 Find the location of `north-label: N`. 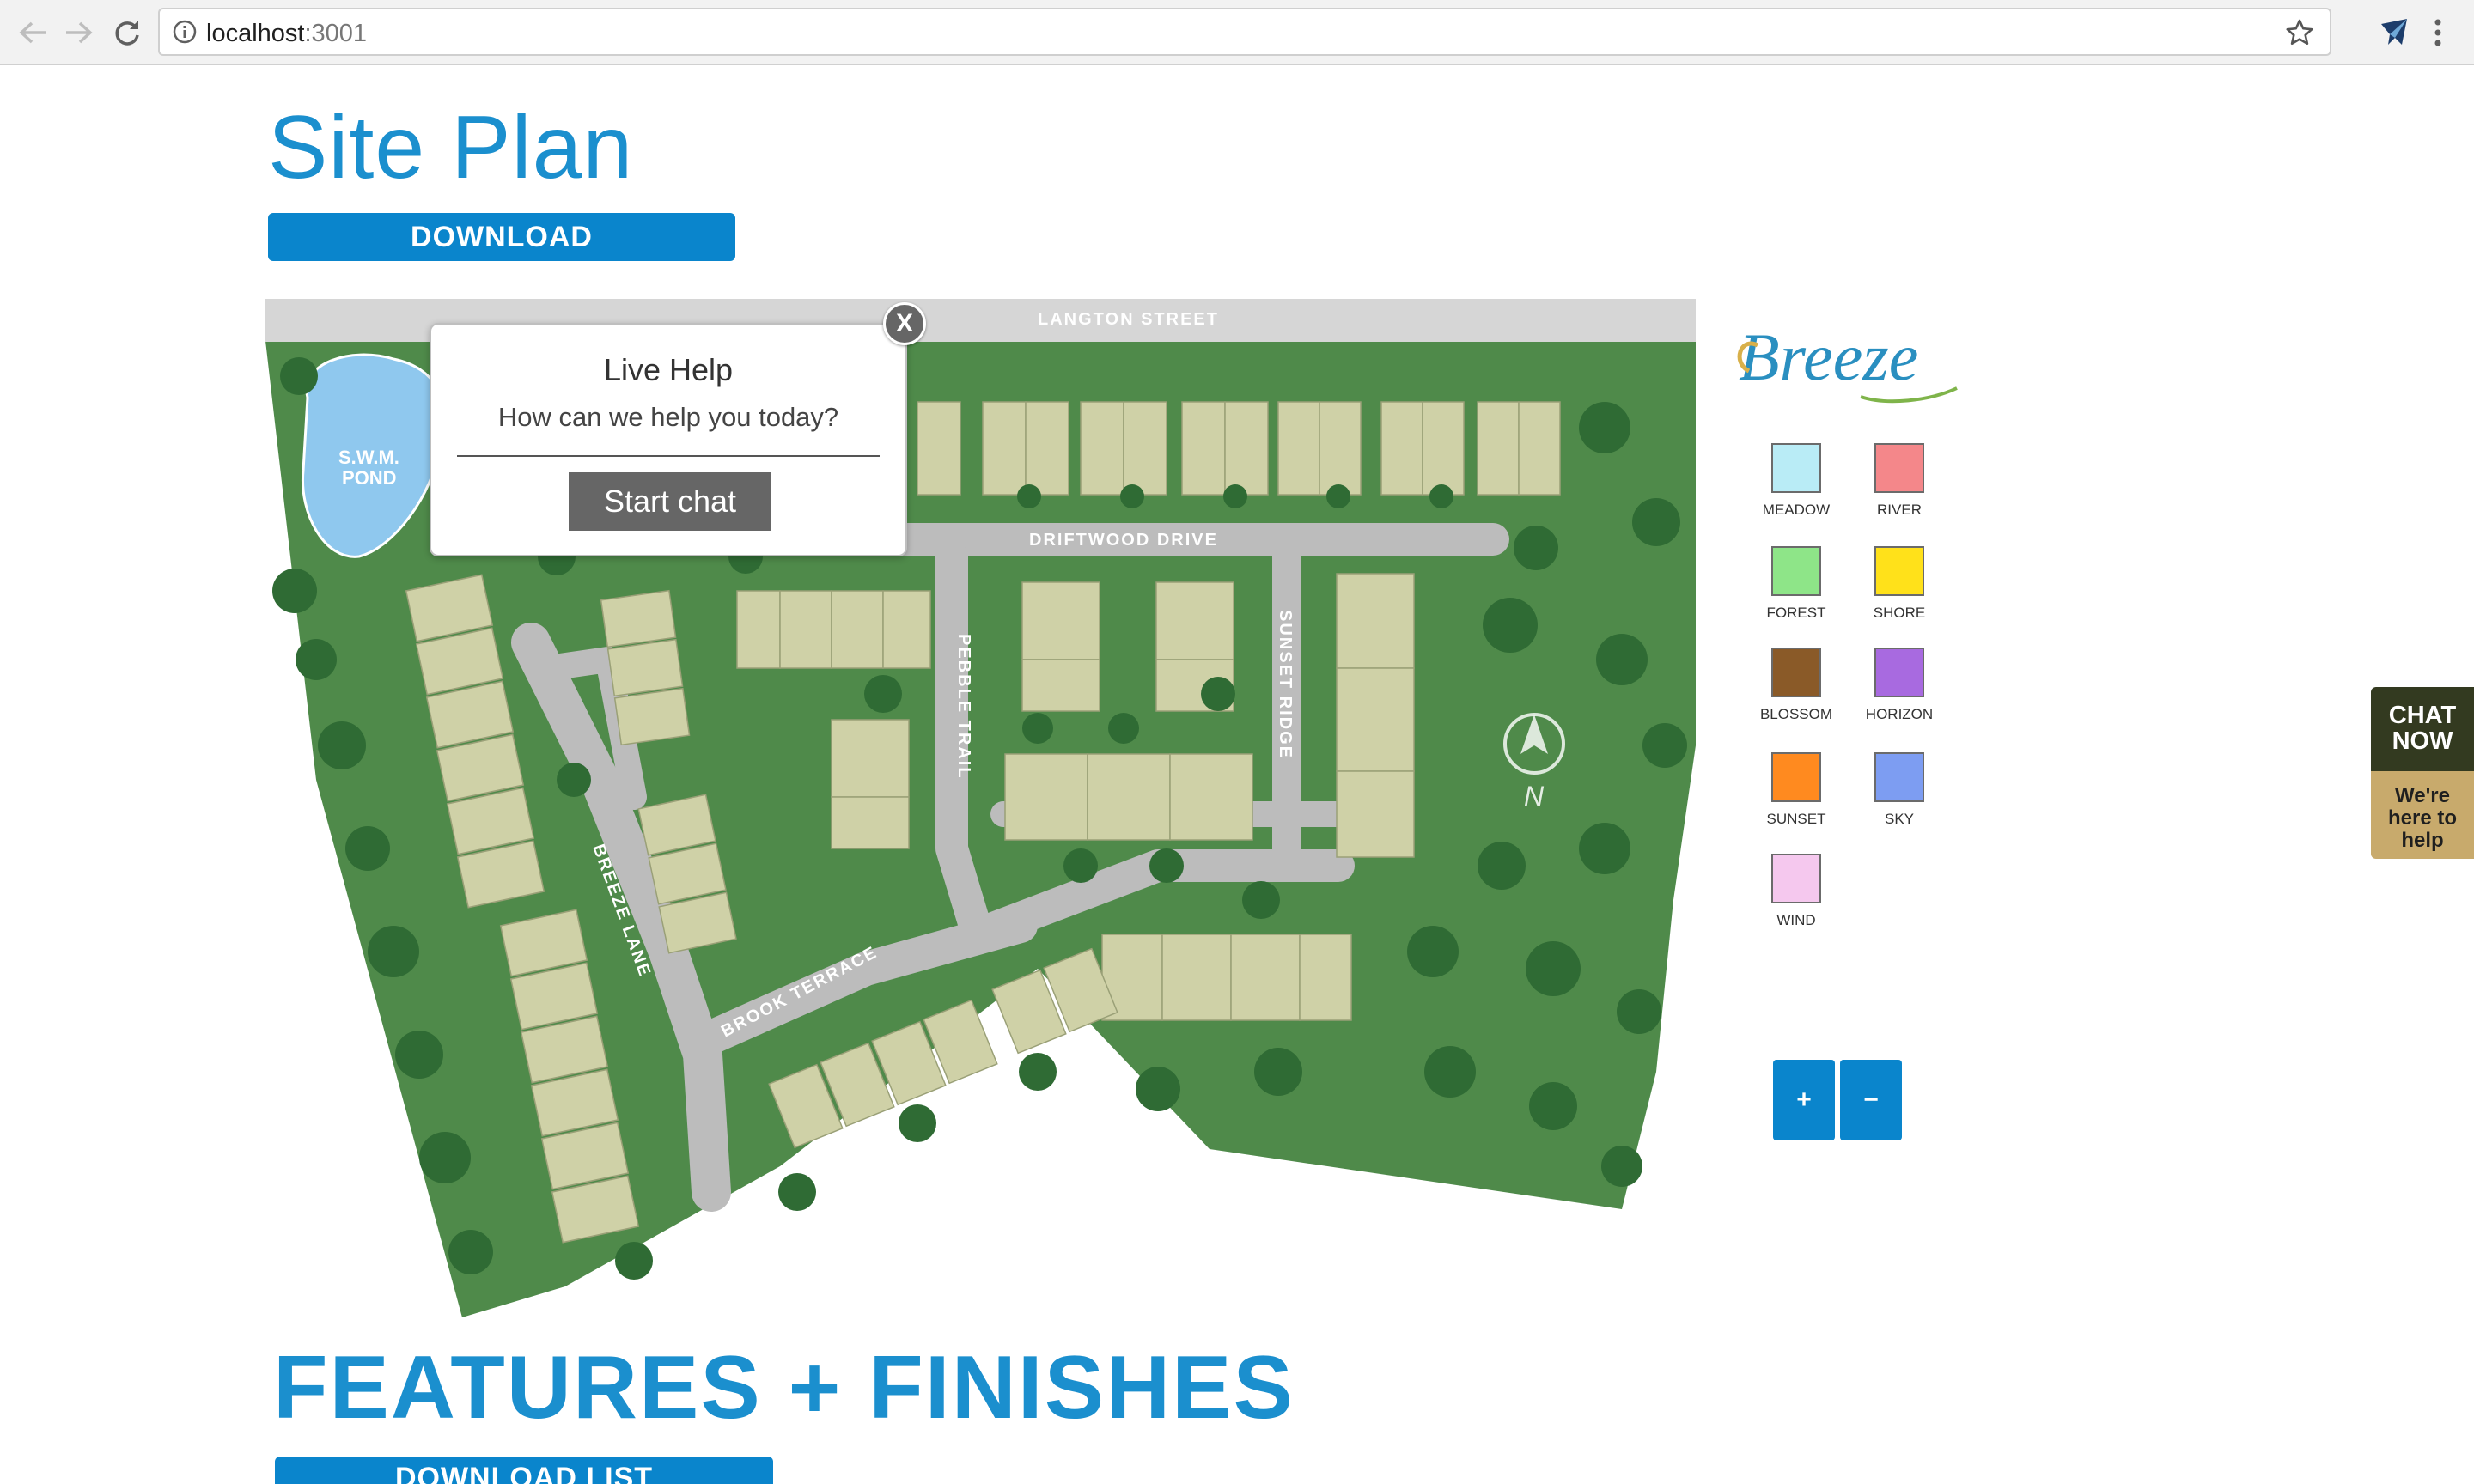

north-label: N is located at coordinates (1534, 797).